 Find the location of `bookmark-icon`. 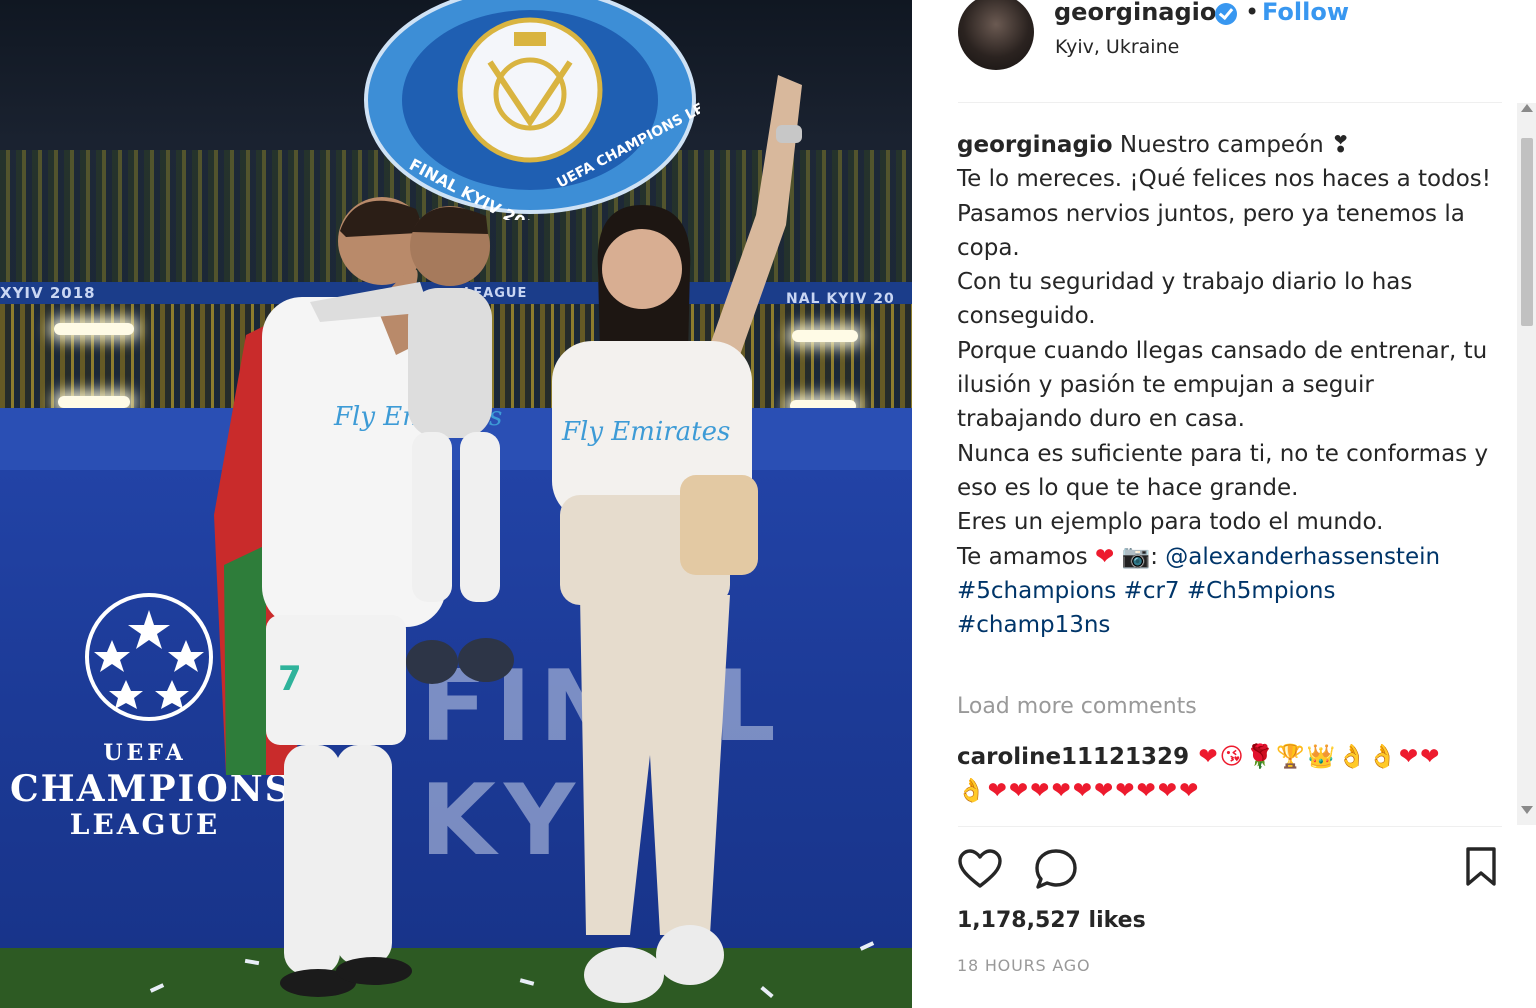

bookmark-icon is located at coordinates (1481, 867).